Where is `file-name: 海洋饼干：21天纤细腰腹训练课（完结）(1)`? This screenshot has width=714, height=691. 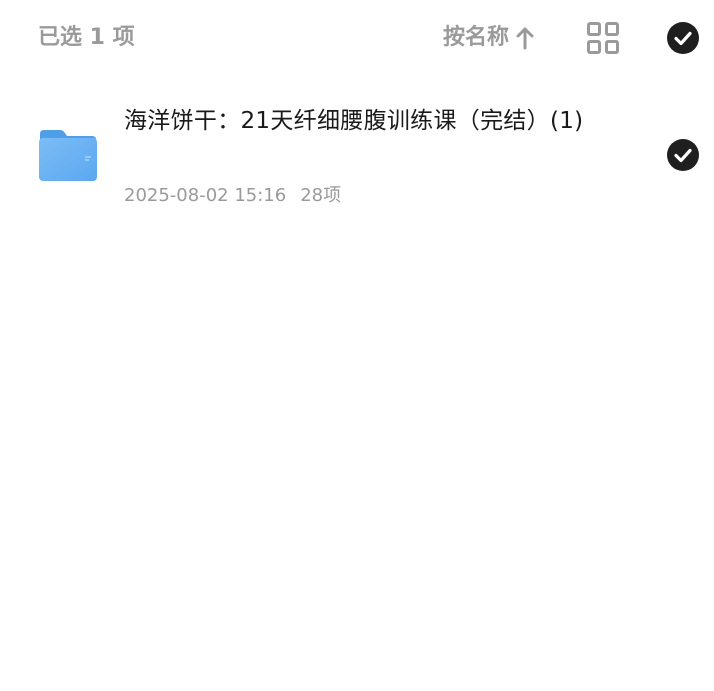 file-name: 海洋饼干：21天纤细腰腹训练课（完结）(1) is located at coordinates (354, 121).